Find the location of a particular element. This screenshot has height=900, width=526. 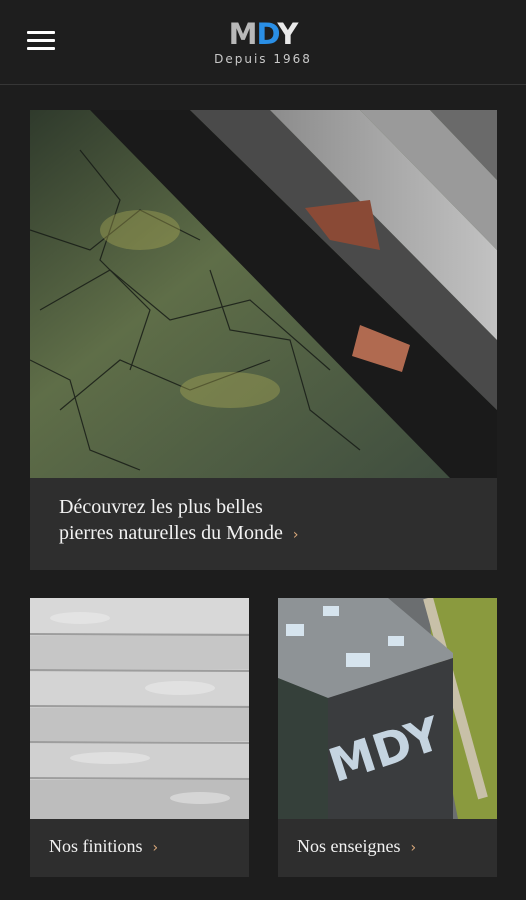

logo-tagline: Depuis 1968 is located at coordinates (263, 59).